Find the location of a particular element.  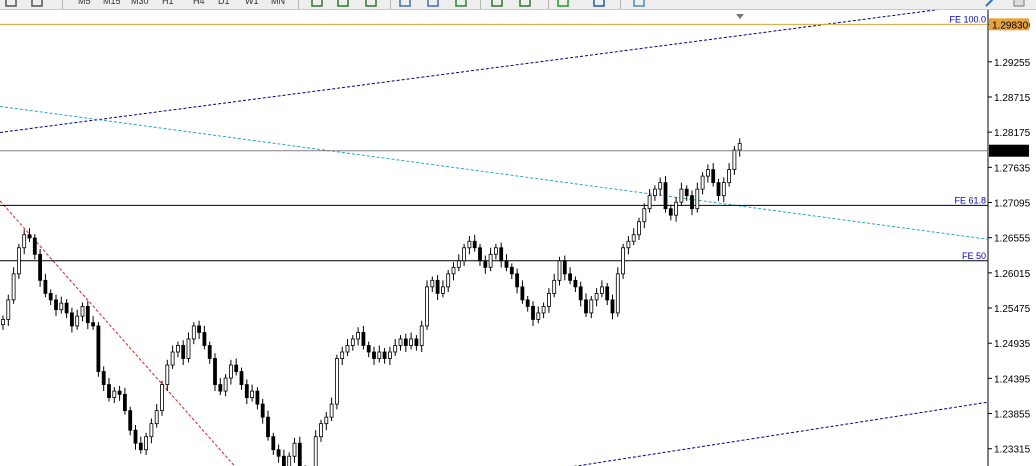

templates-icon is located at coordinates (639, 3).